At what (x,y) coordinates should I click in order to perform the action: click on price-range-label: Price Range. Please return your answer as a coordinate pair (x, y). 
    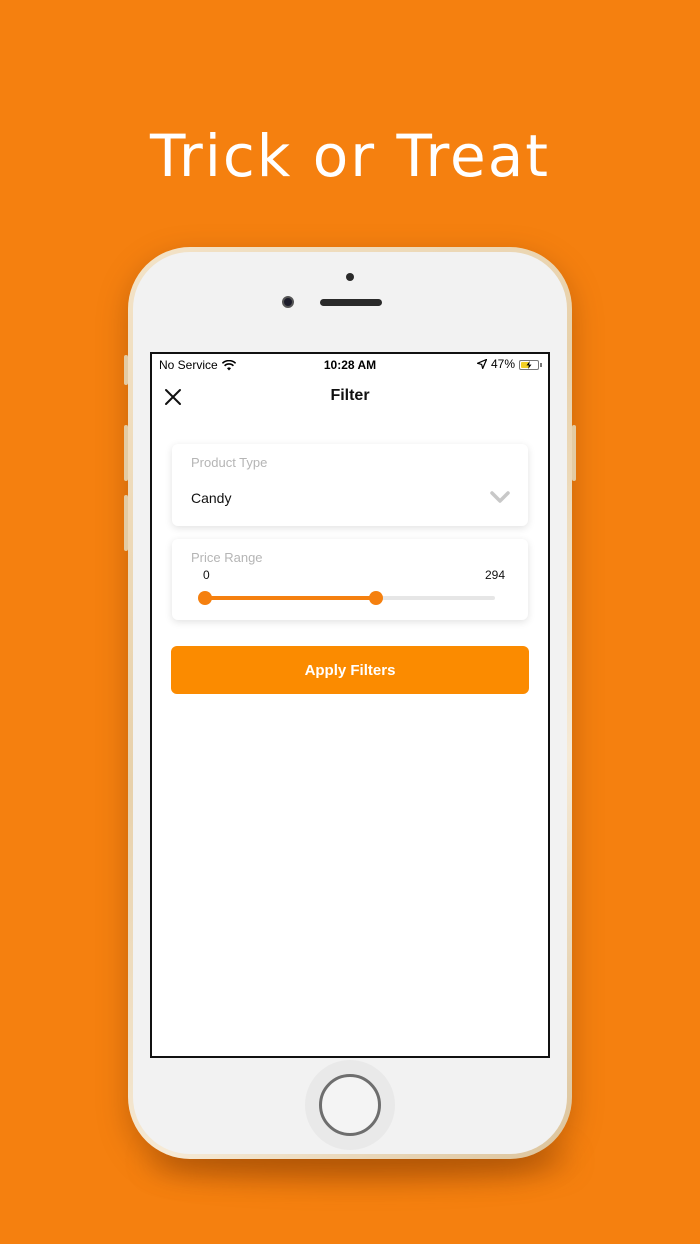
    Looking at the image, I should click on (227, 557).